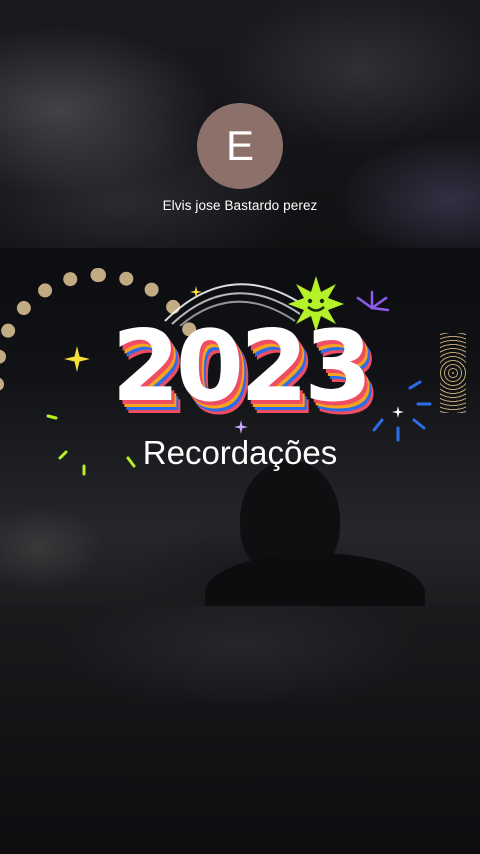 Image resolution: width=480 pixels, height=854 pixels. Describe the element at coordinates (242, 367) in the screenshot. I see `year-title: 2023` at that location.